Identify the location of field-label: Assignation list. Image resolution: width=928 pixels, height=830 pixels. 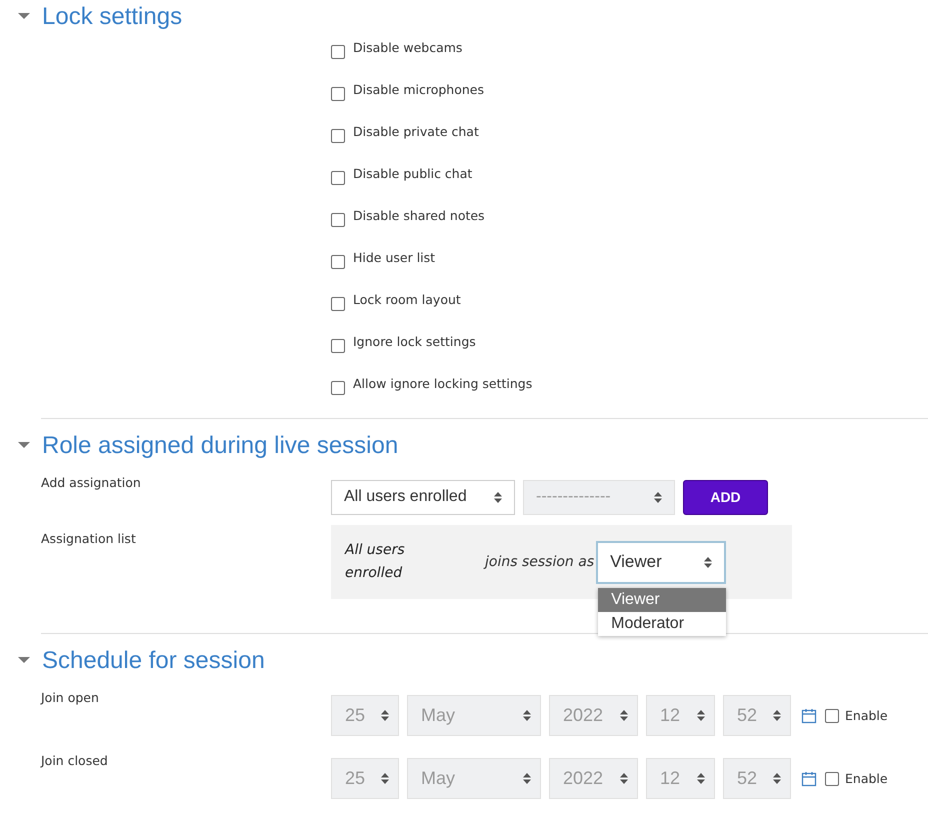
(89, 539).